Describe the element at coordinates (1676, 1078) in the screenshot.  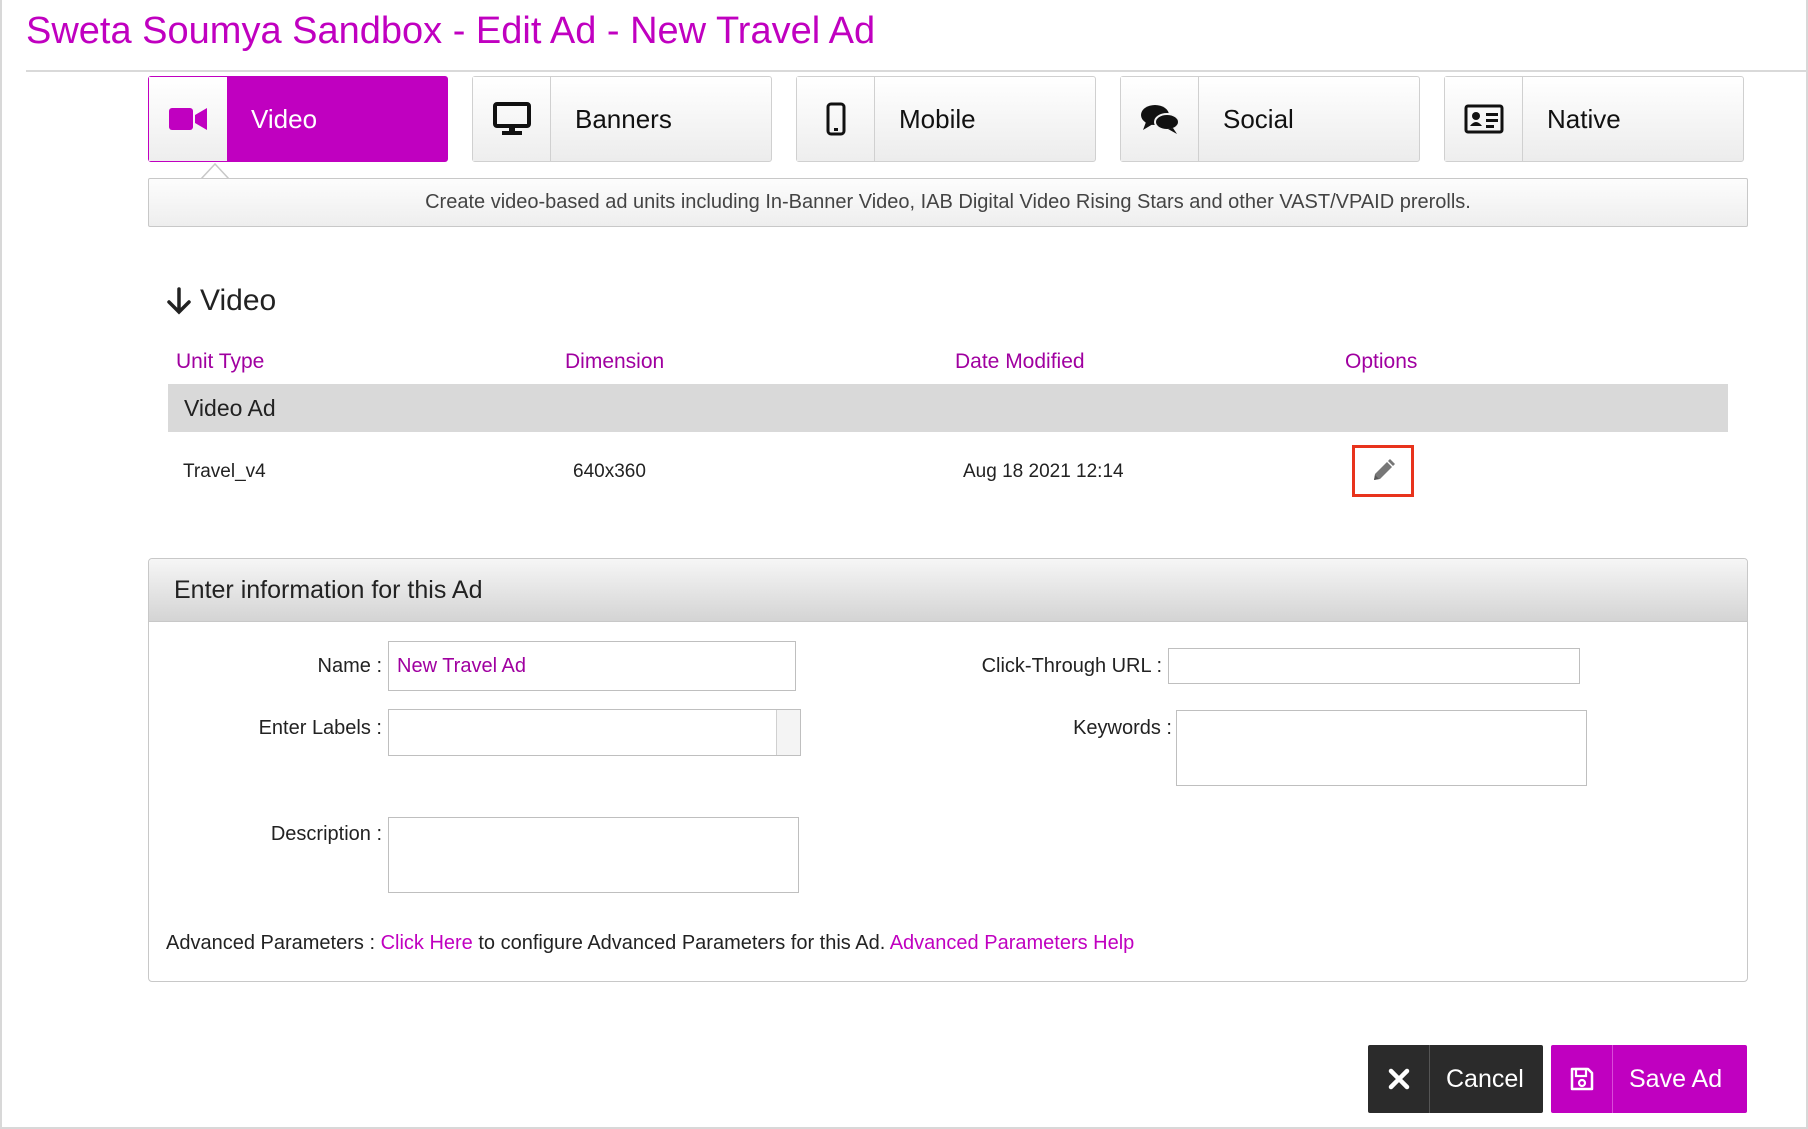
I see `save-ad-button-label: Save Ad` at that location.